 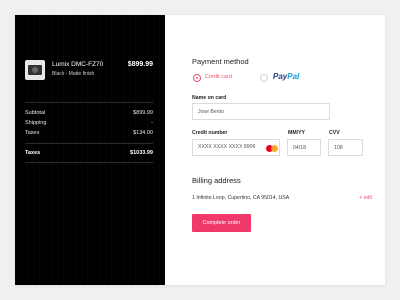 I want to click on product-variant: Black - Matte finish, so click(x=73, y=74).